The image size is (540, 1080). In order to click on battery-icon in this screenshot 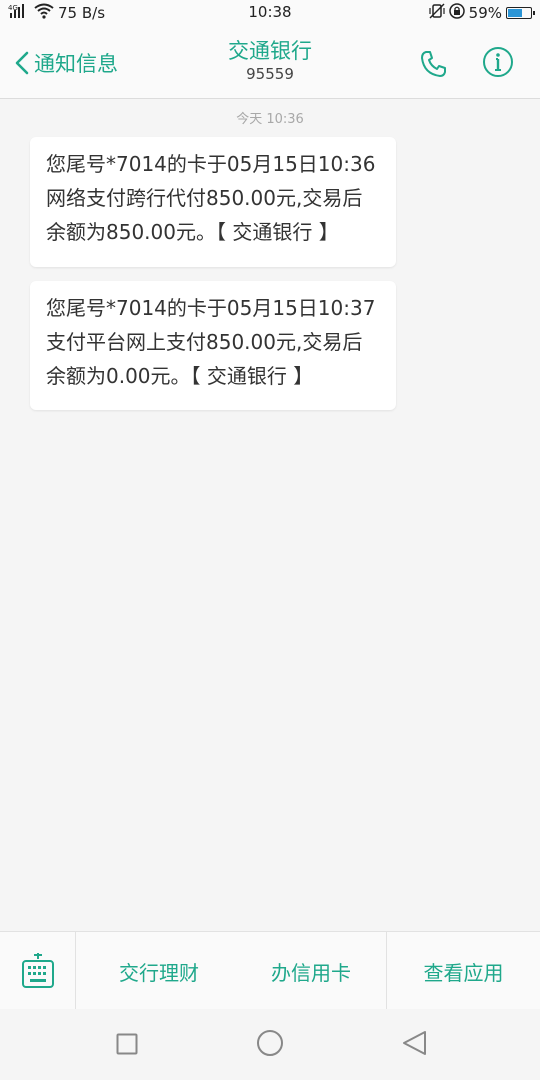, I will do `click(520, 13)`.